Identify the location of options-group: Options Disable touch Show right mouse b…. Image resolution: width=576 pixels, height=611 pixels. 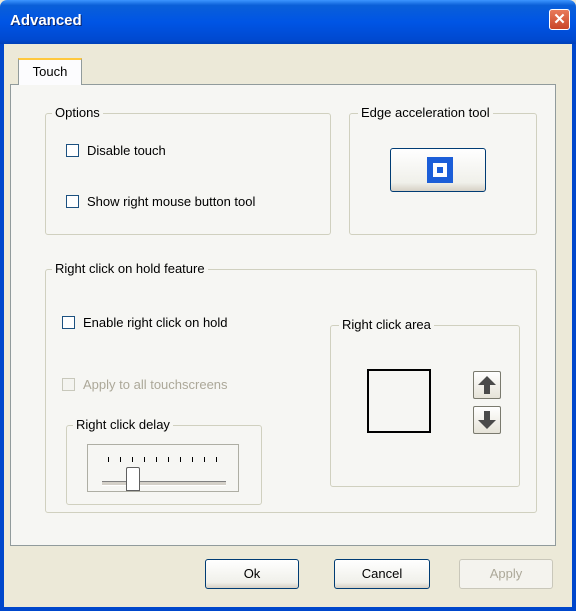
(188, 170).